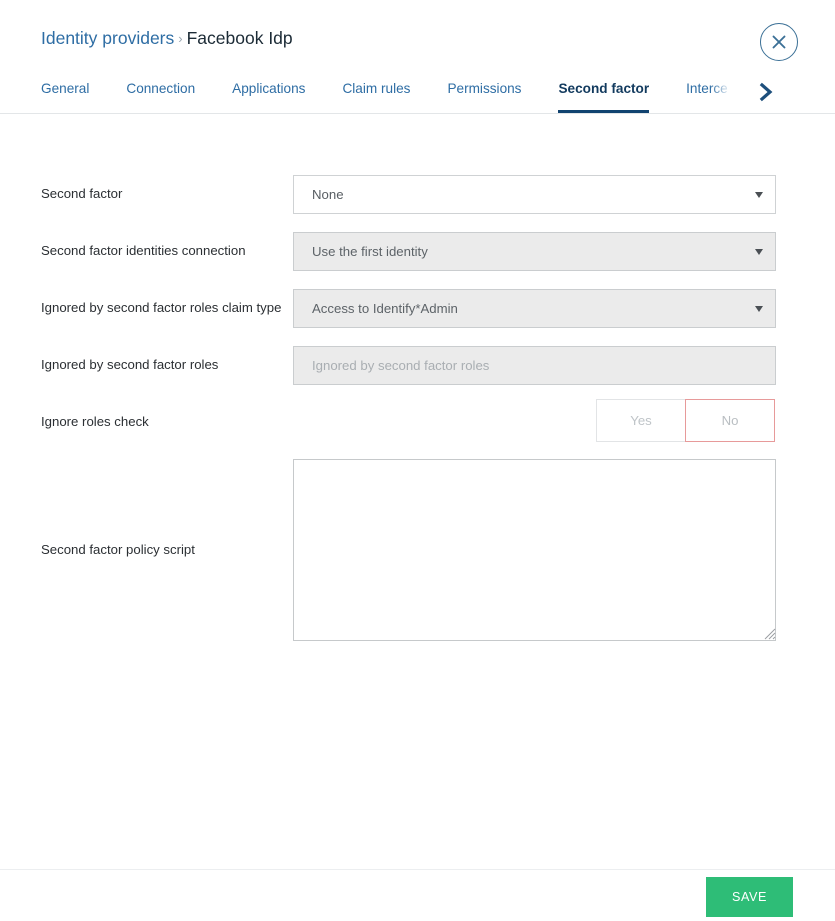 This screenshot has width=835, height=921. What do you see at coordinates (118, 549) in the screenshot?
I see `label-second-factor-policy-script: Second factor policy script` at bounding box center [118, 549].